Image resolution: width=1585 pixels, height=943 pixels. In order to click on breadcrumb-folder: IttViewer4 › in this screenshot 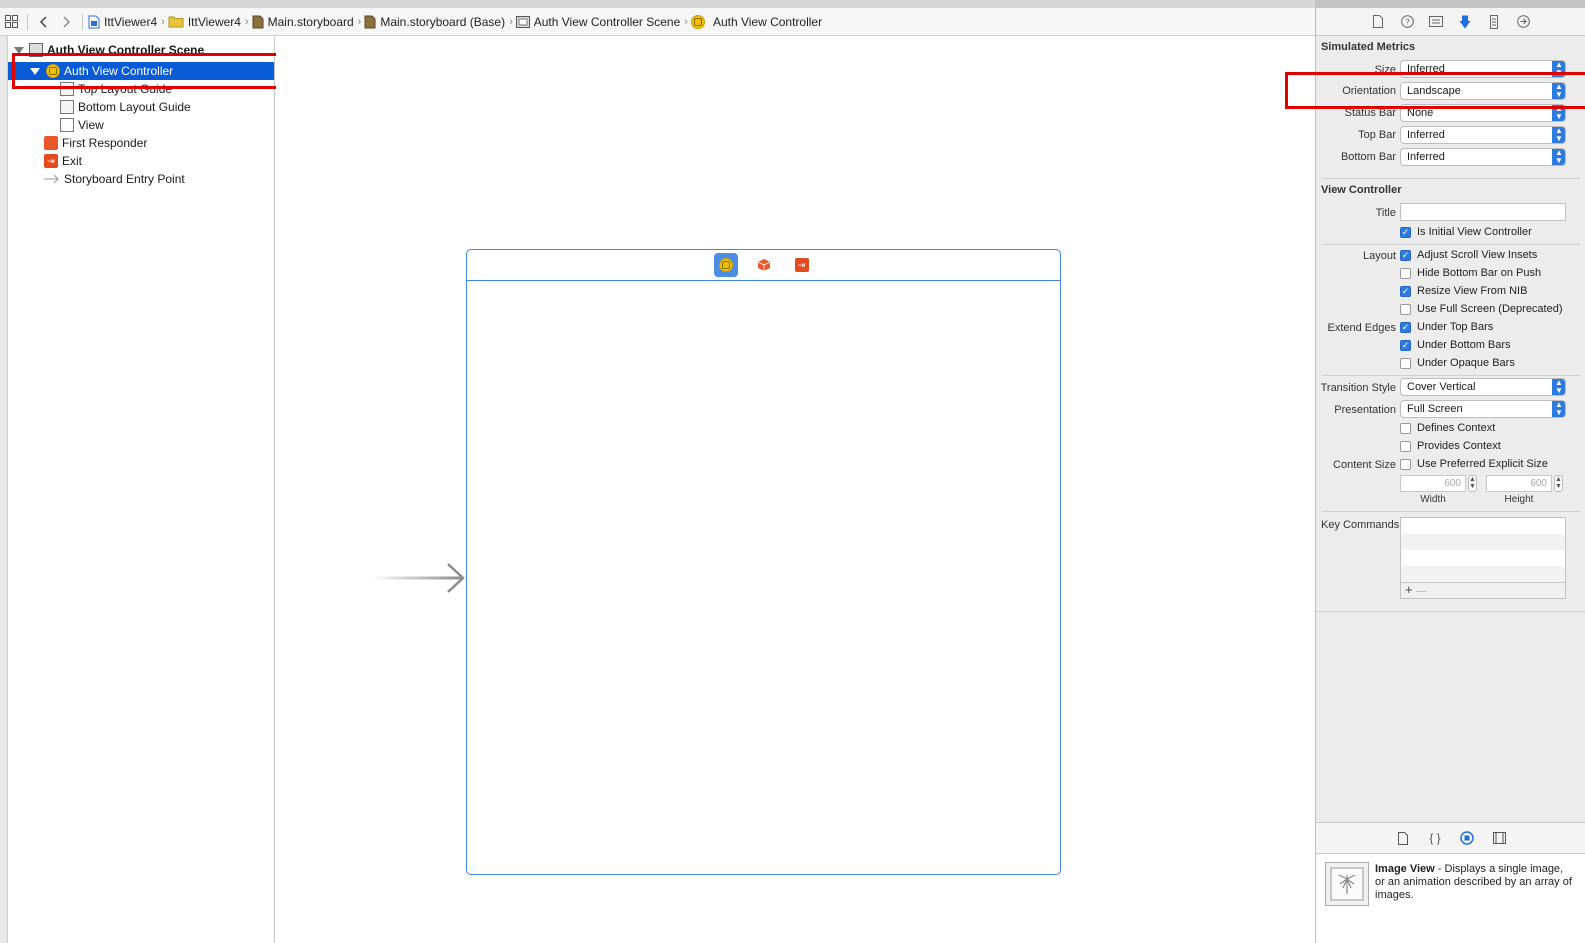, I will do `click(208, 22)`.